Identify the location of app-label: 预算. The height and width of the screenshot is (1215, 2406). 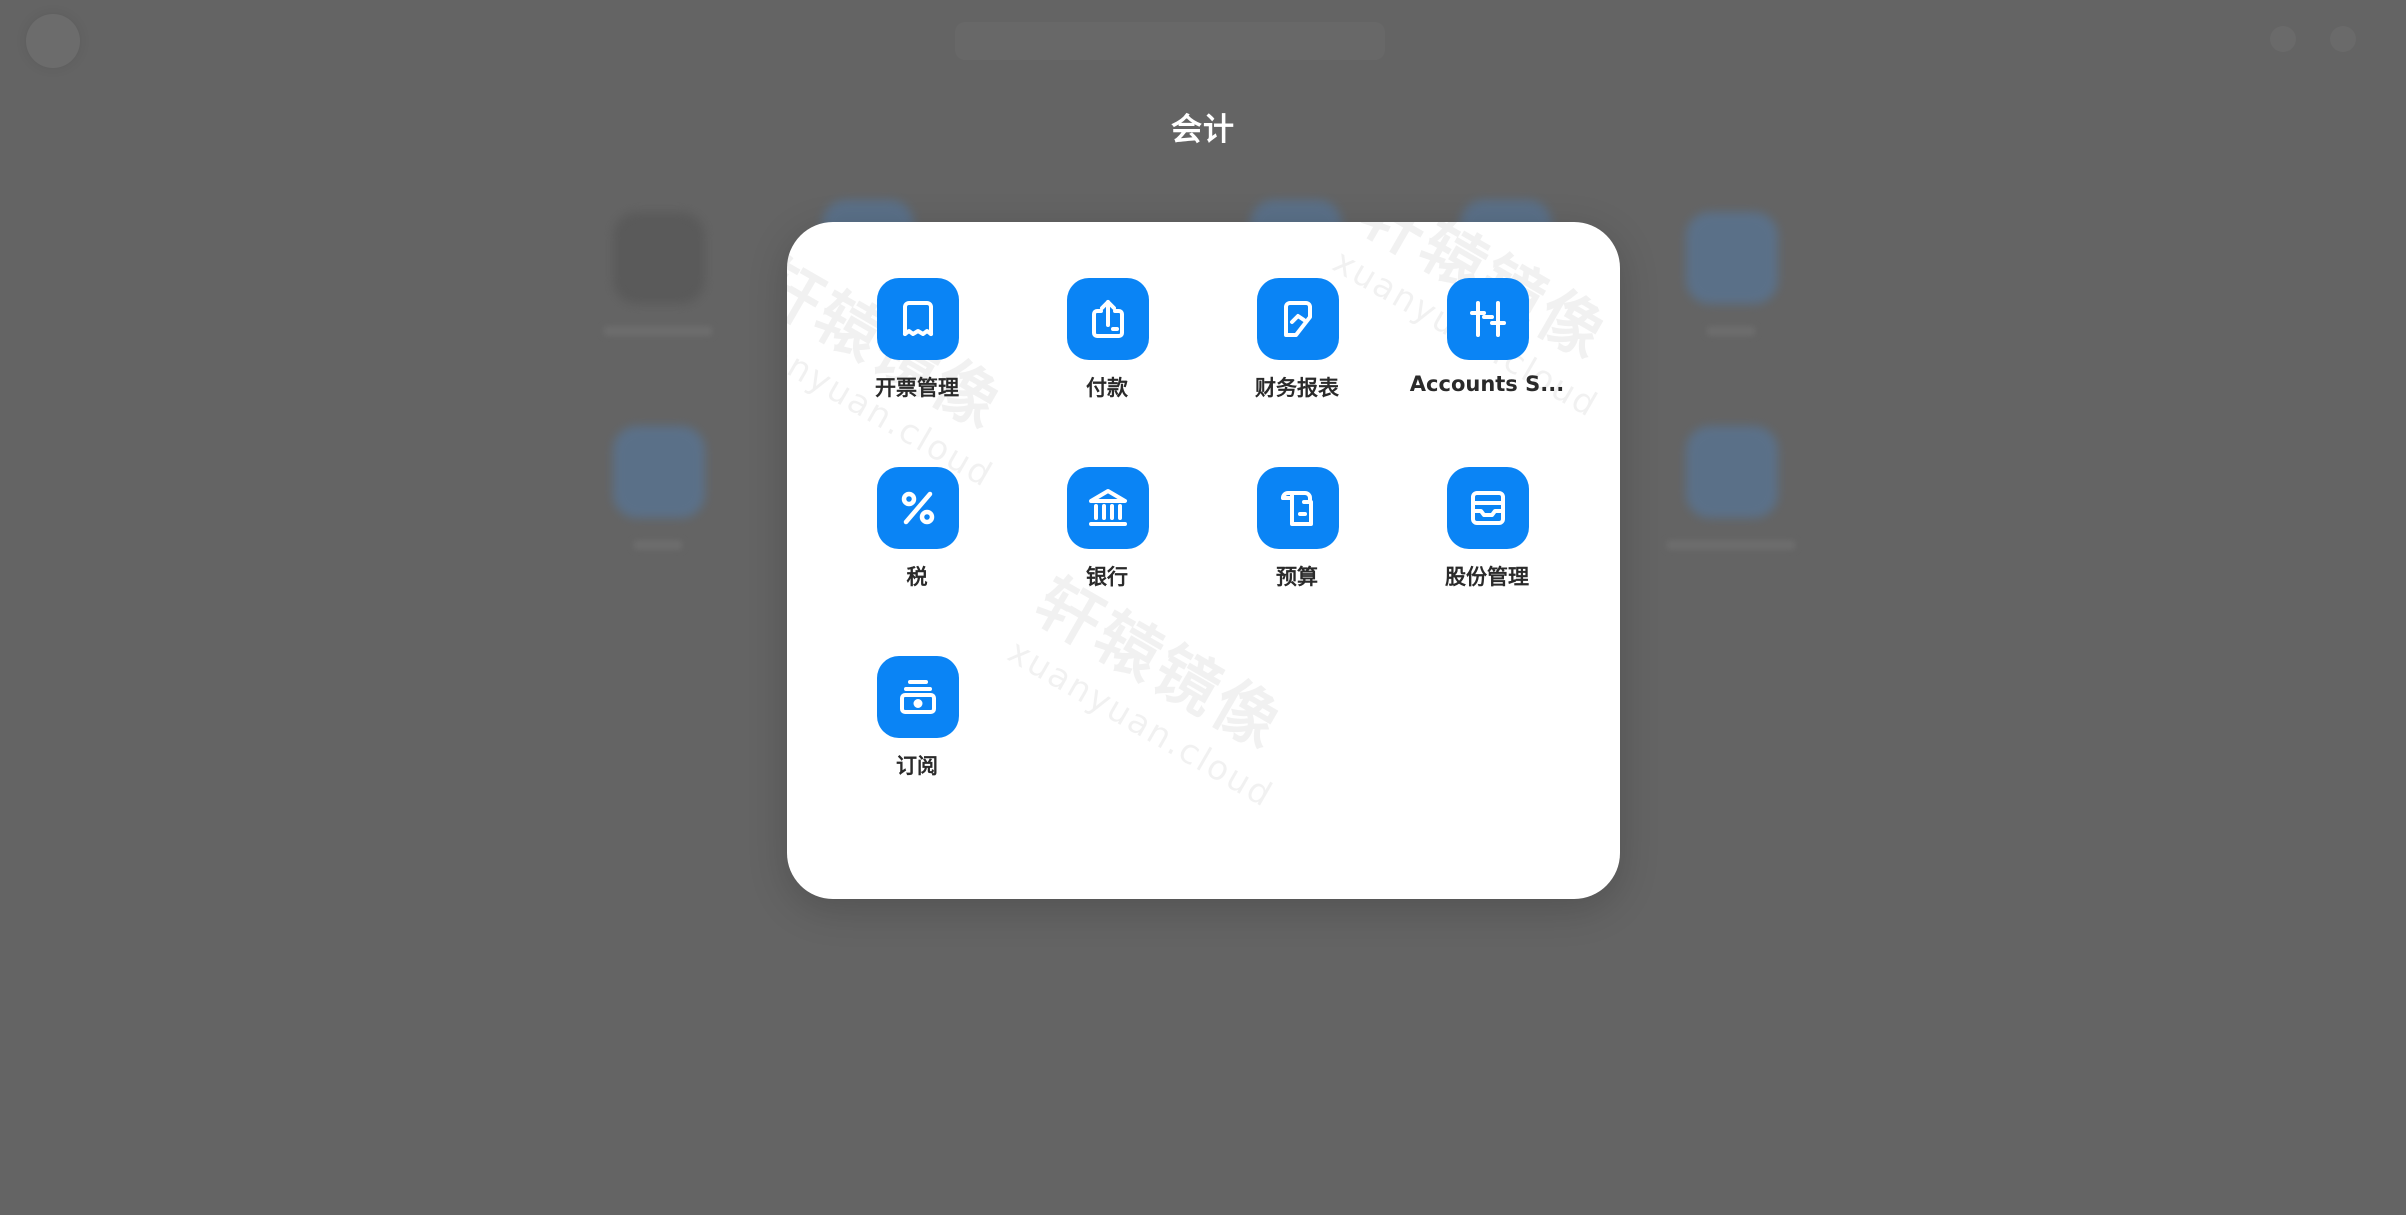
(1297, 577).